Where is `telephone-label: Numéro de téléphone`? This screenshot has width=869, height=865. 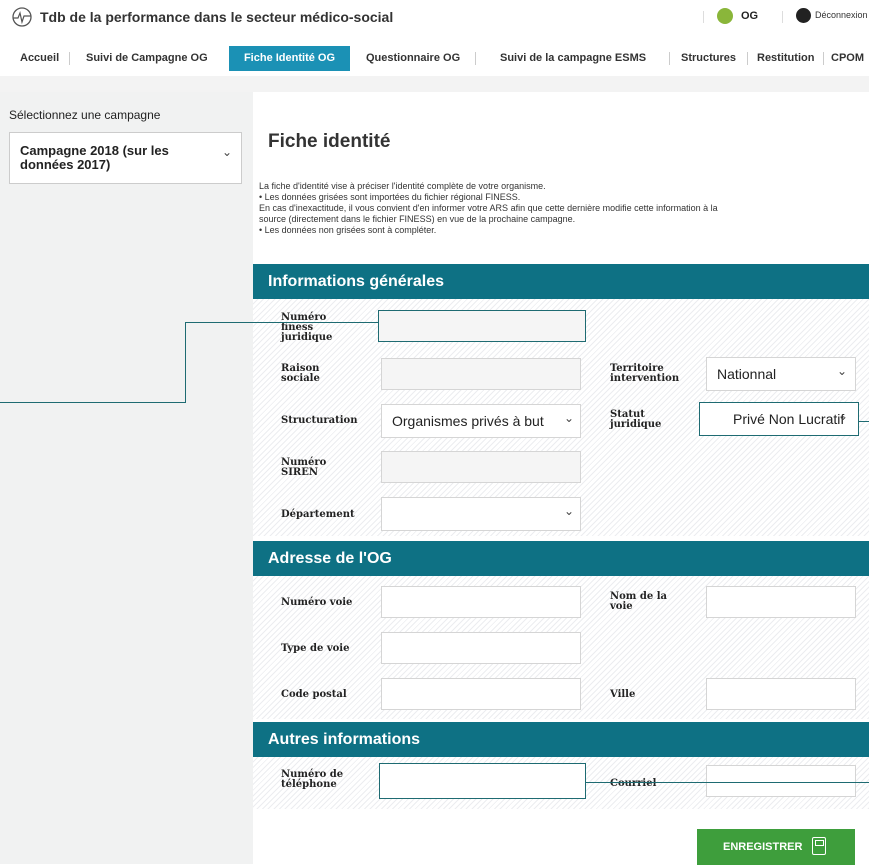 telephone-label: Numéro de téléphone is located at coordinates (312, 779).